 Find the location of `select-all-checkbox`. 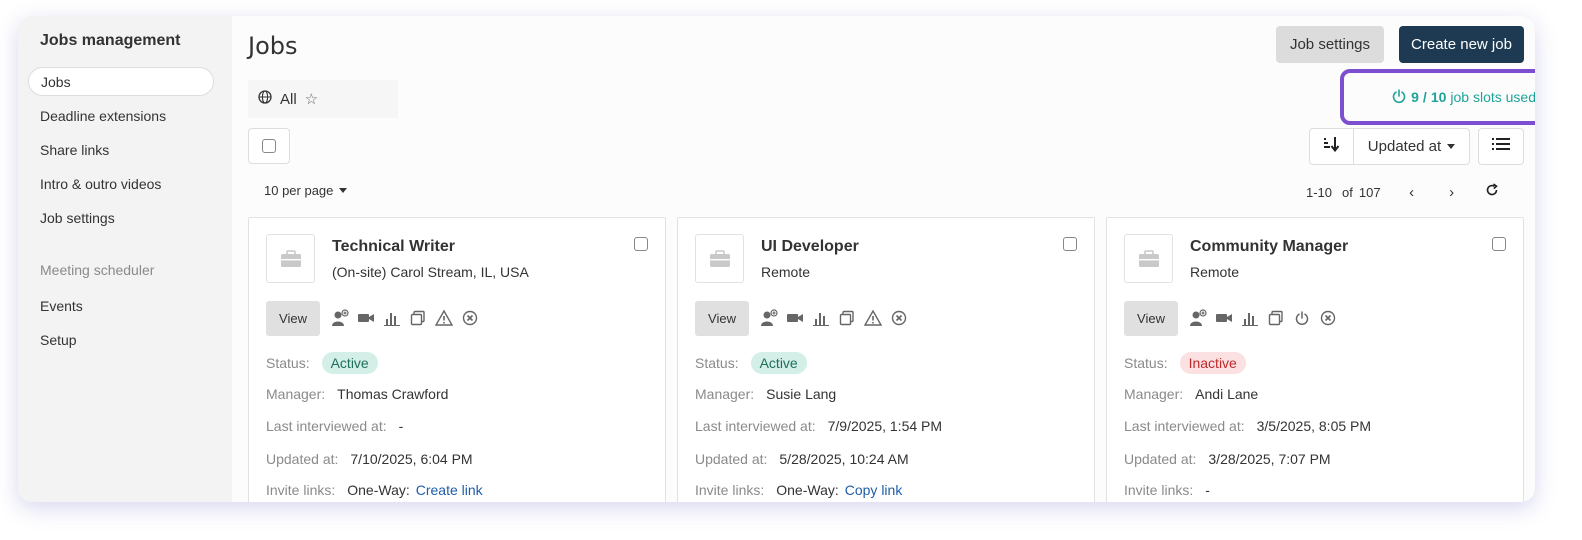

select-all-checkbox is located at coordinates (269, 146).